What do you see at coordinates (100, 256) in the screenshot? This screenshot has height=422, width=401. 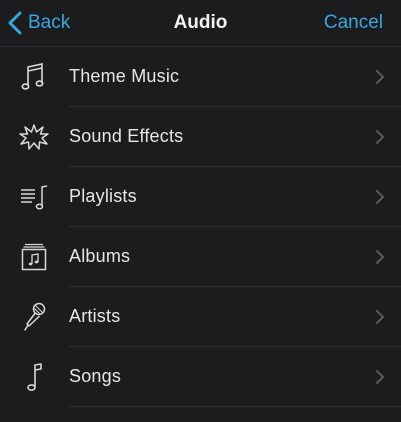 I see `list-item-label: Albums` at bounding box center [100, 256].